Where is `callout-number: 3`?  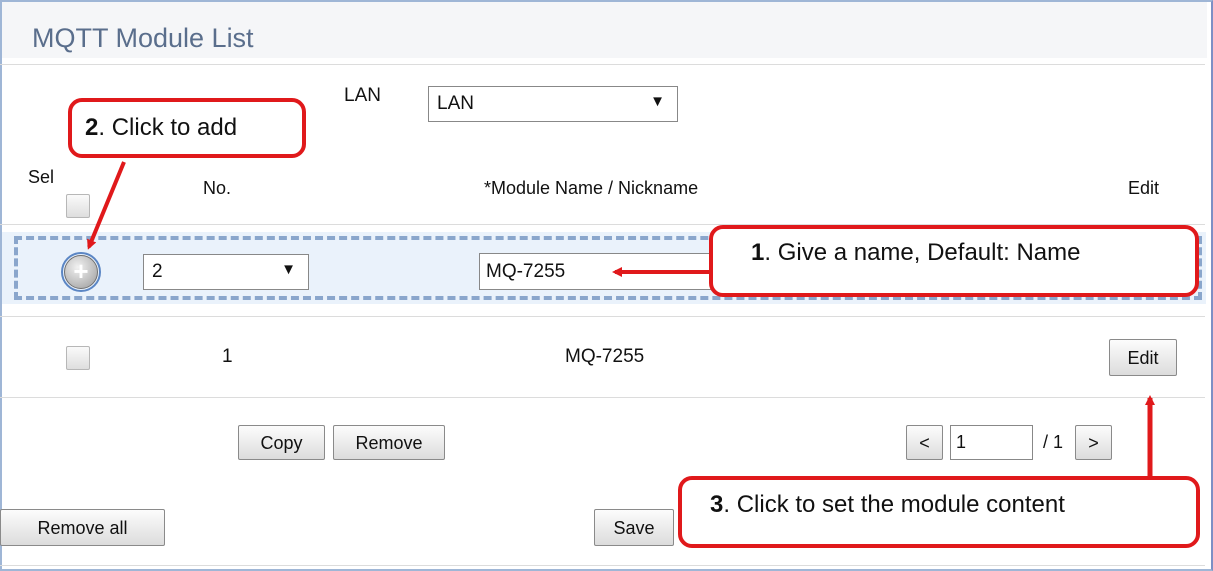
callout-number: 3 is located at coordinates (717, 504).